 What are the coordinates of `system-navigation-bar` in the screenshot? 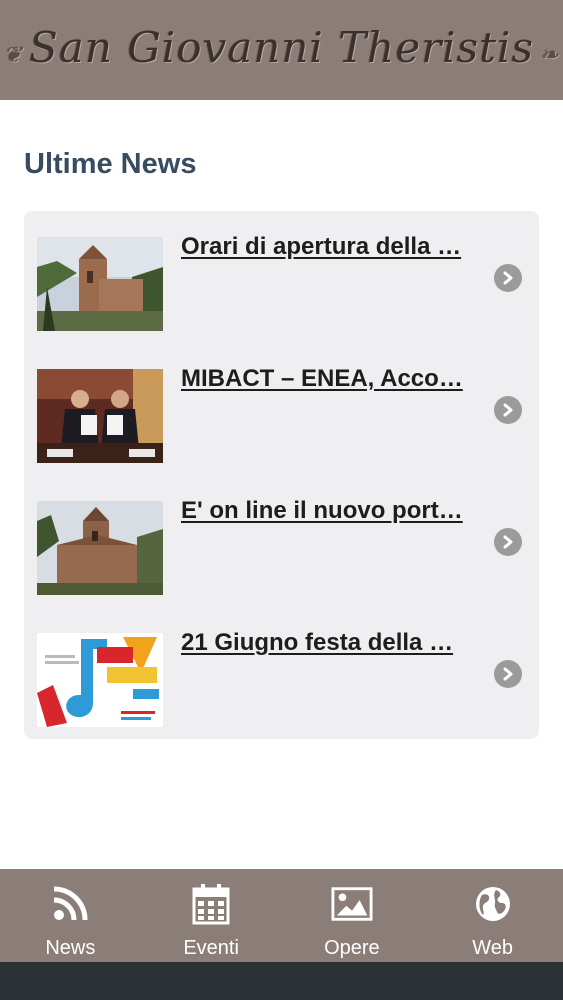 It's located at (281, 981).